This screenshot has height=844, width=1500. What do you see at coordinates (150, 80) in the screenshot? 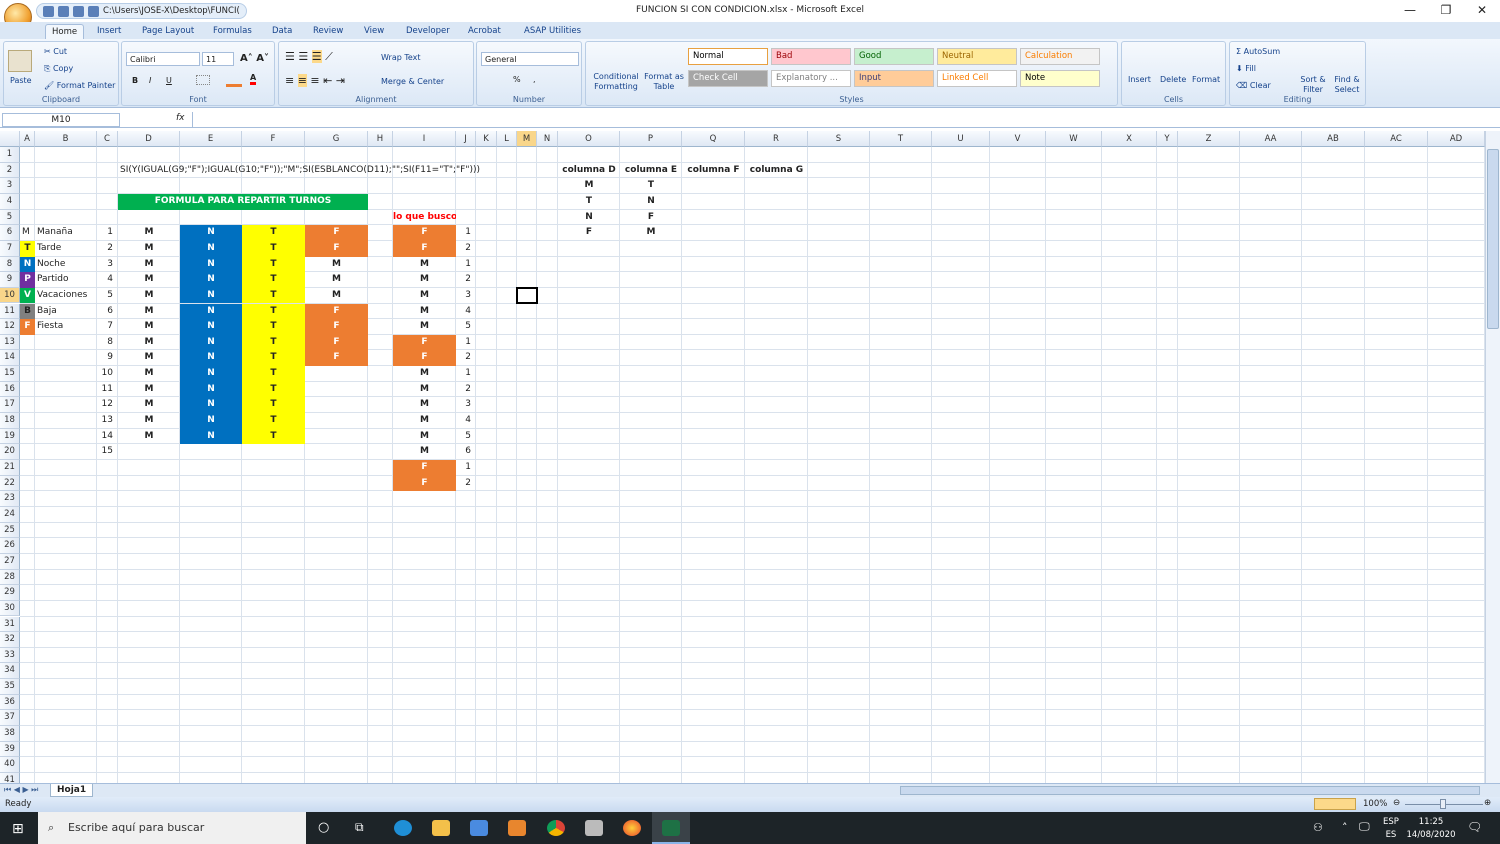
I see `italic-button: I` at bounding box center [150, 80].